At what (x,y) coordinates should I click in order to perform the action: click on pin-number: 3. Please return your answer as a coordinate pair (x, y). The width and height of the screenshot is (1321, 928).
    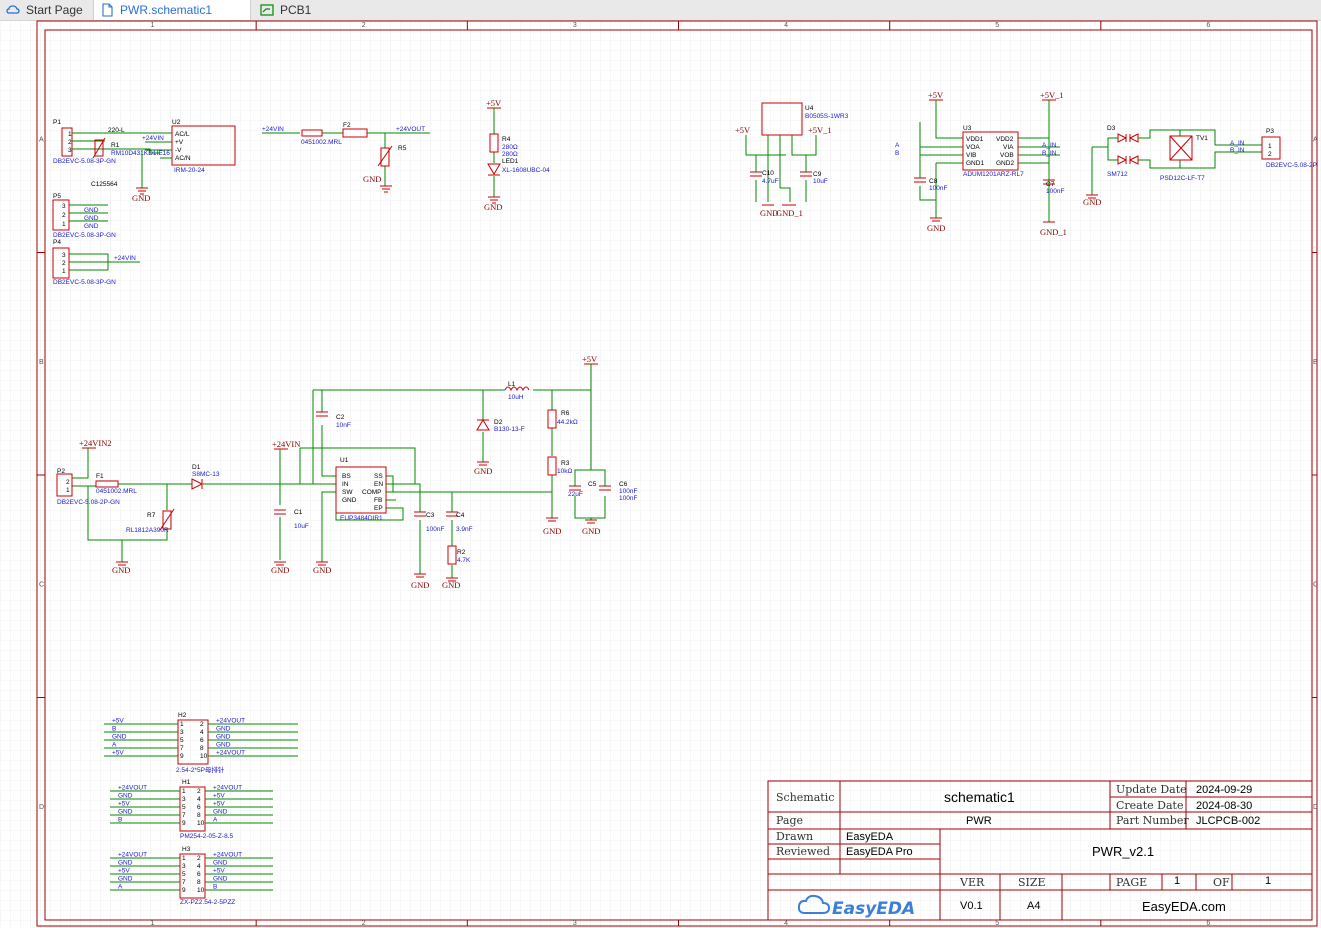
    Looking at the image, I should click on (182, 732).